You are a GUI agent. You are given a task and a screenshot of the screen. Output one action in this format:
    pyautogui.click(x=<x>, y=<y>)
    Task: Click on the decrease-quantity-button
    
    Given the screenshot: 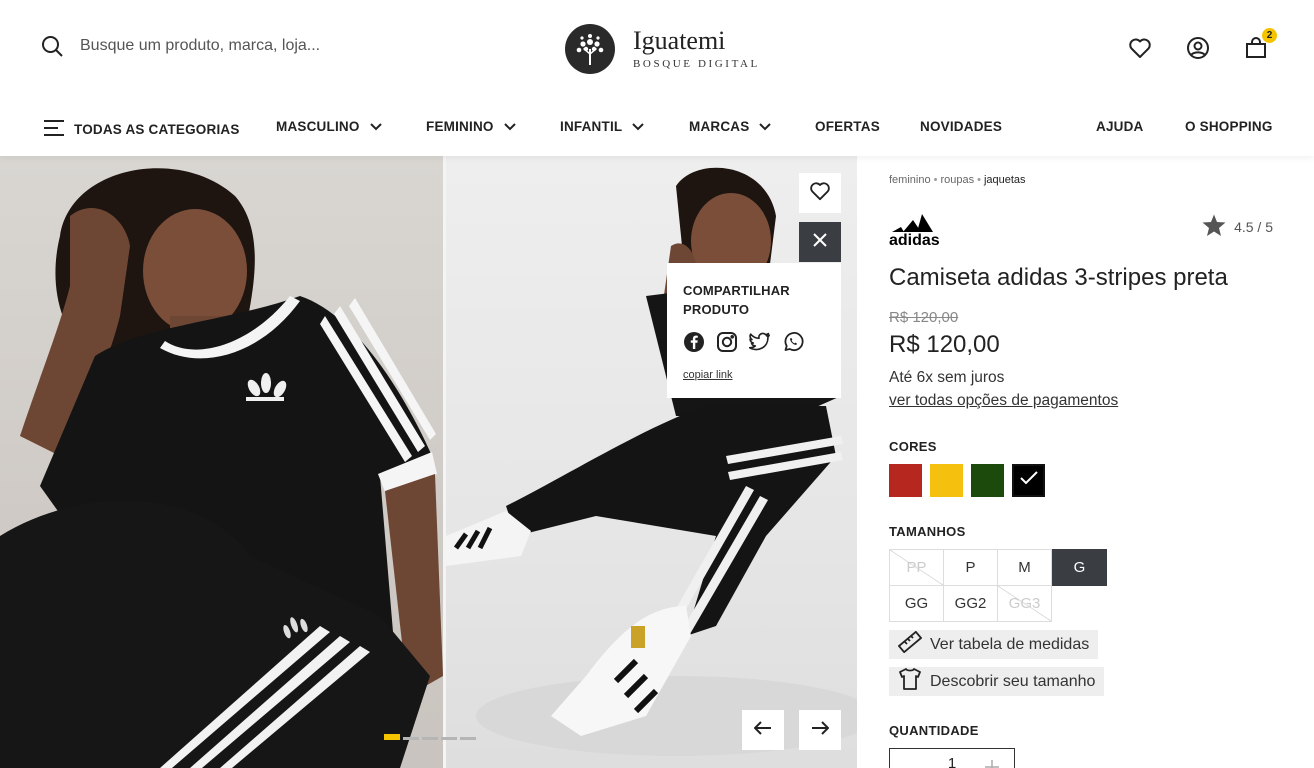 What is the action you would take?
    pyautogui.click(x=912, y=761)
    